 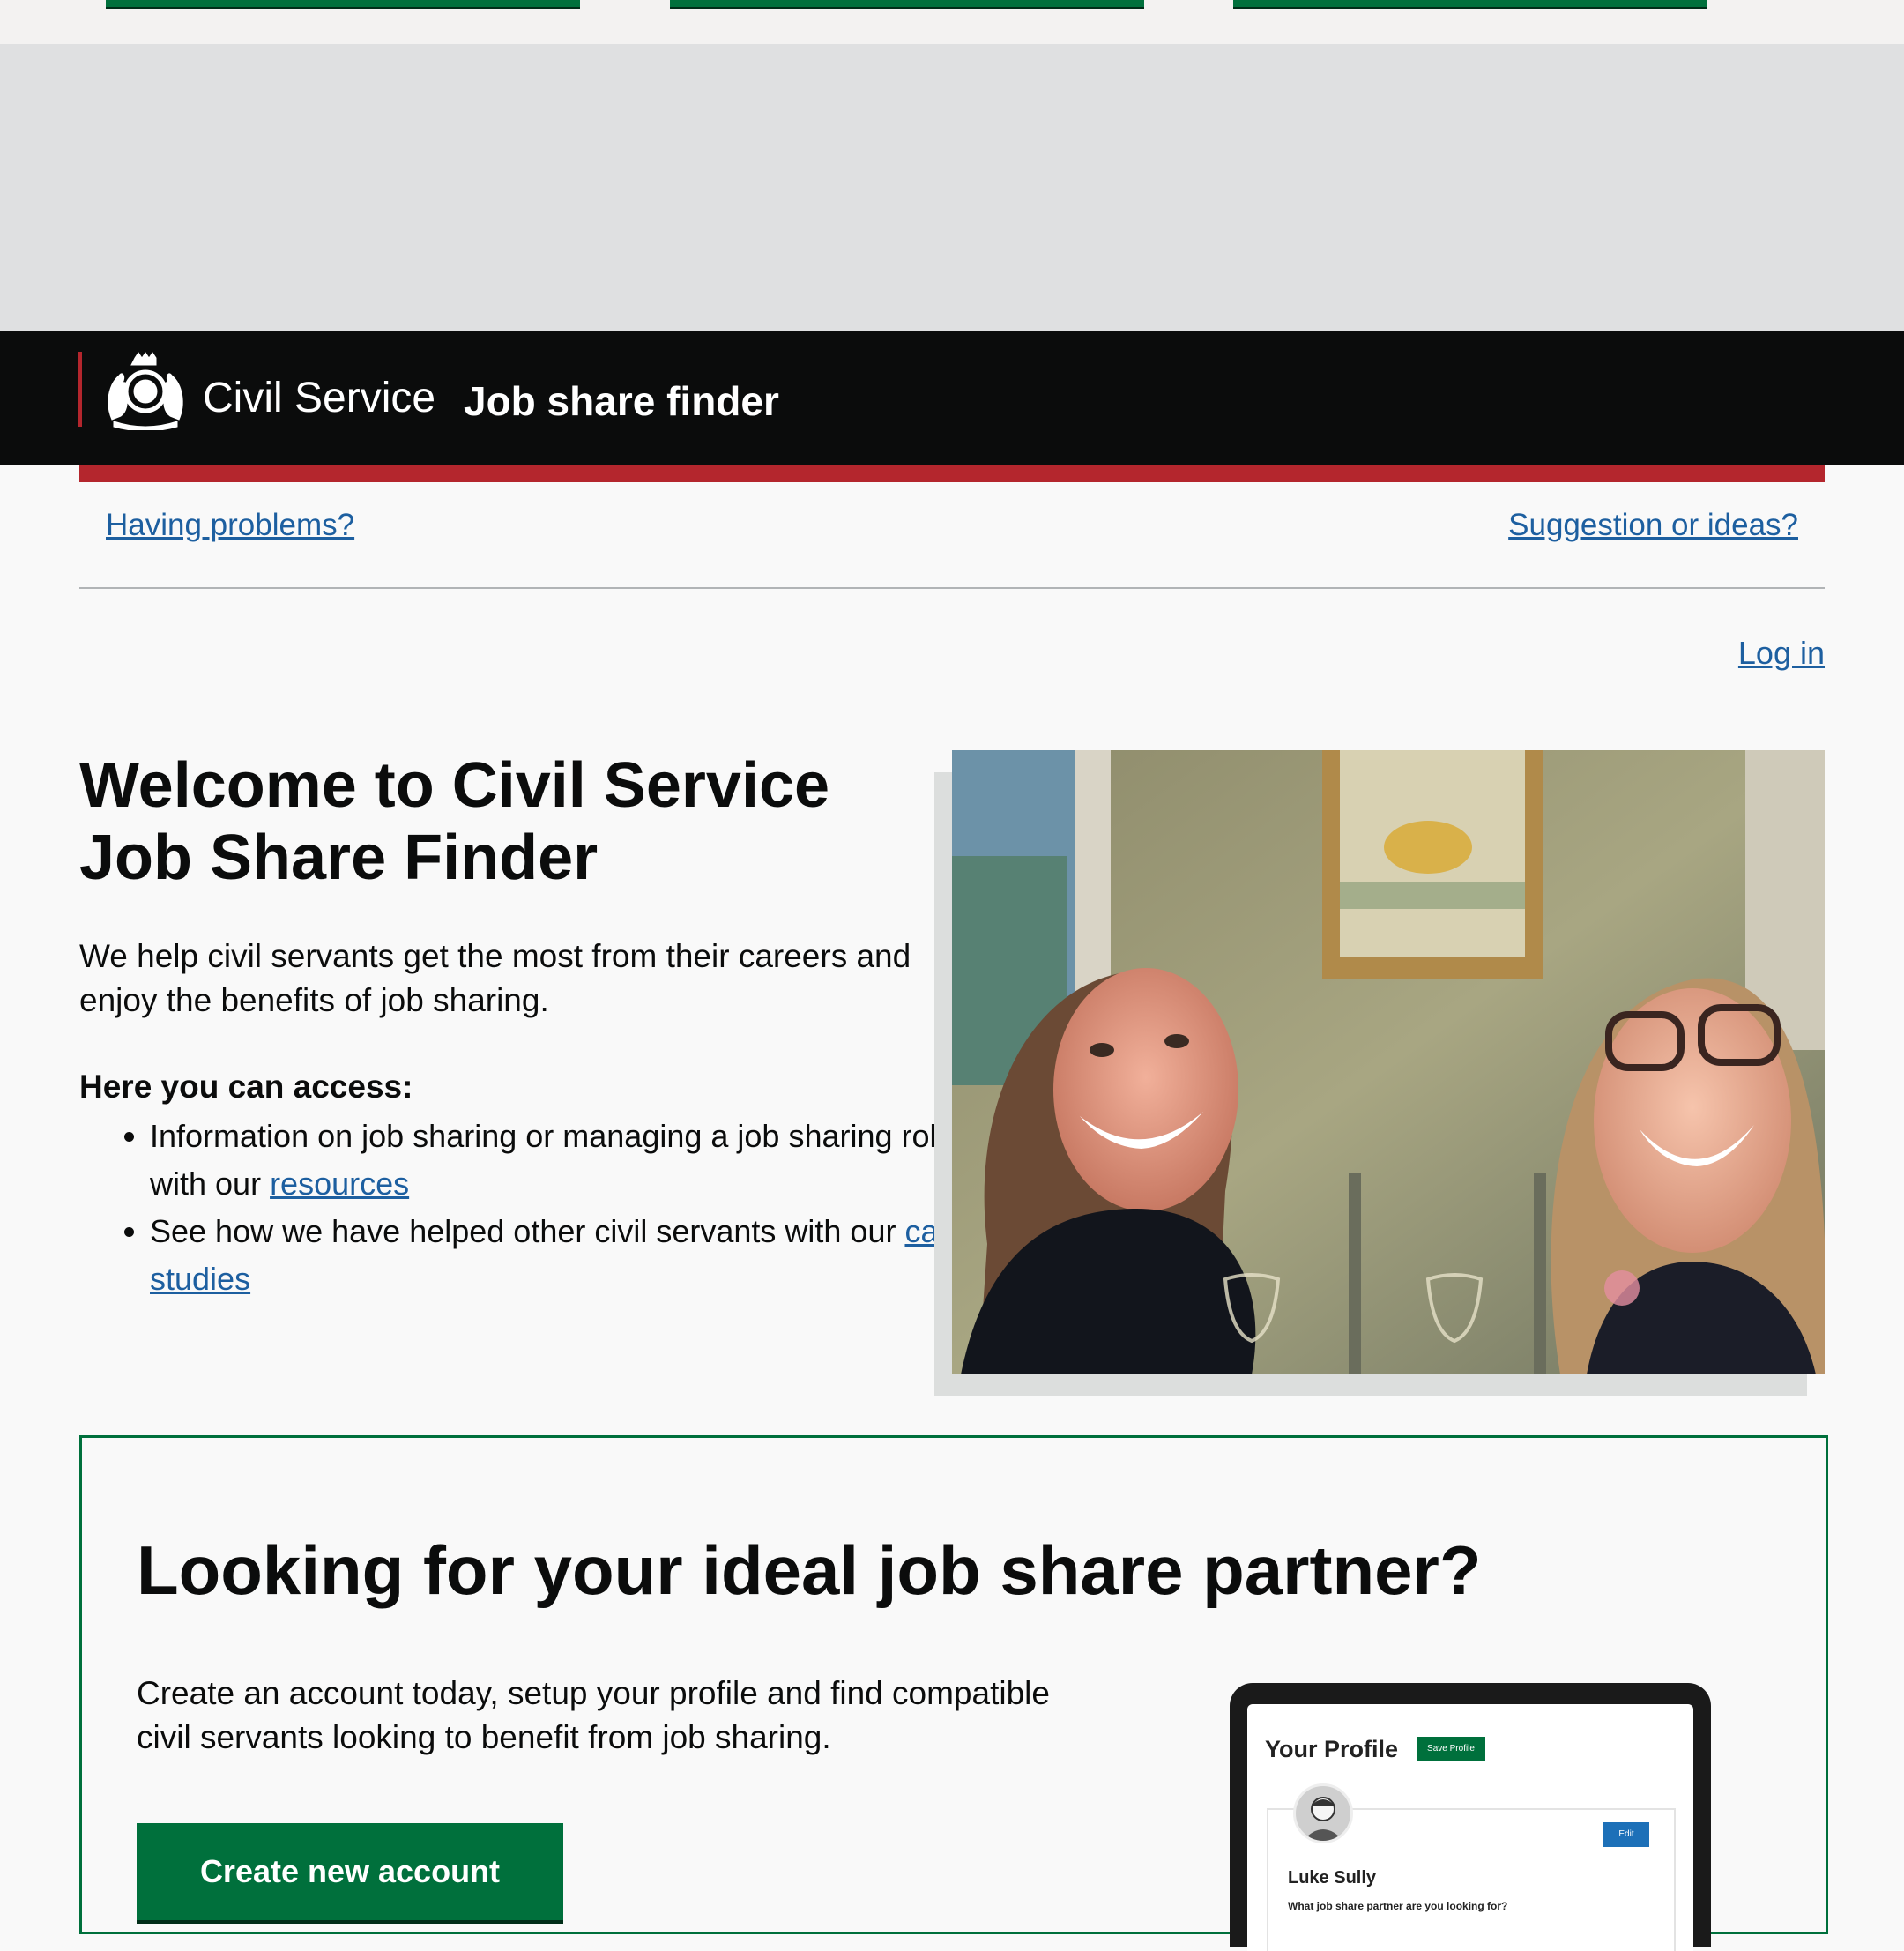 I want to click on job-sharers-photo, so click(x=1388, y=1062).